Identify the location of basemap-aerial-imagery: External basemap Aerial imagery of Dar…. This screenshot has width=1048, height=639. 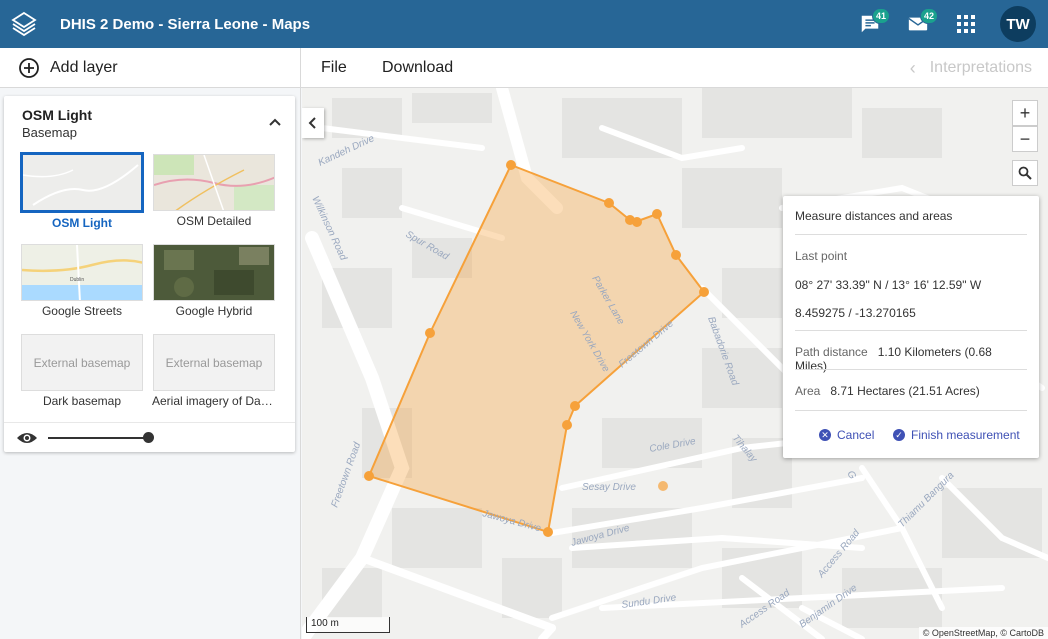
(214, 371).